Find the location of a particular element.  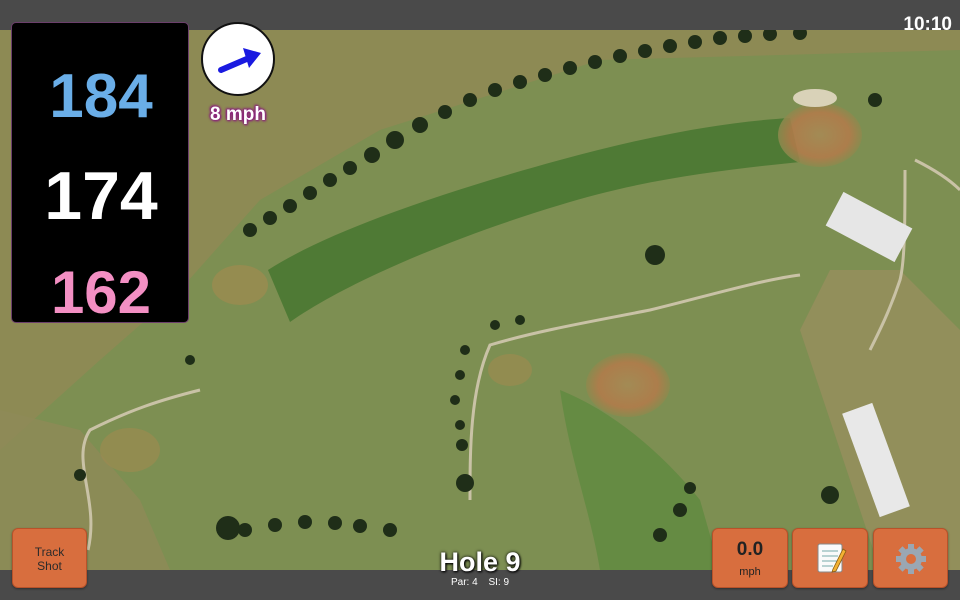

track-shot-button: Track Shot is located at coordinates (49, 558).